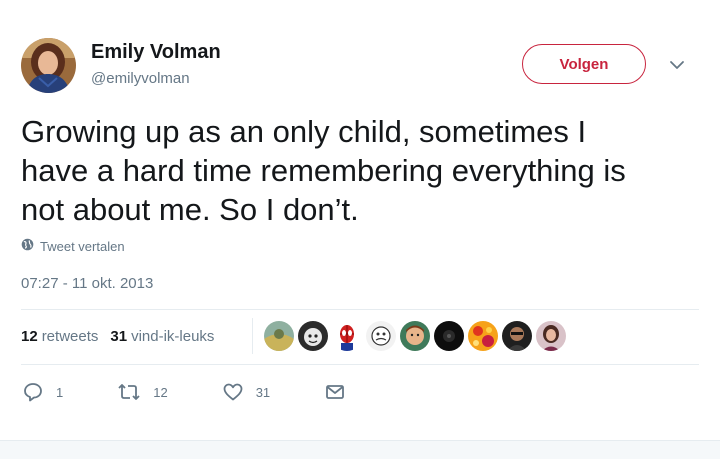  I want to click on likes-stat: 31 vind-ik-leuks, so click(162, 336).